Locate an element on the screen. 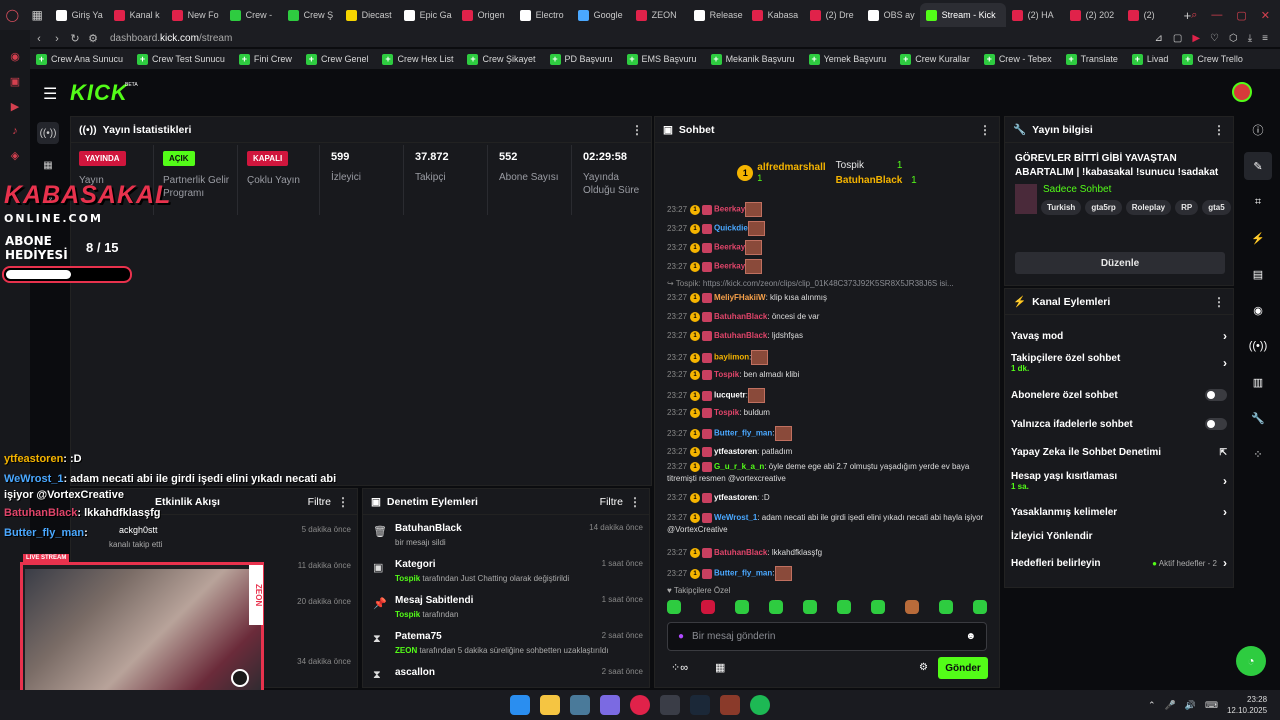 The image size is (1280, 720). layout-icon: ▥ is located at coordinates (1258, 382).